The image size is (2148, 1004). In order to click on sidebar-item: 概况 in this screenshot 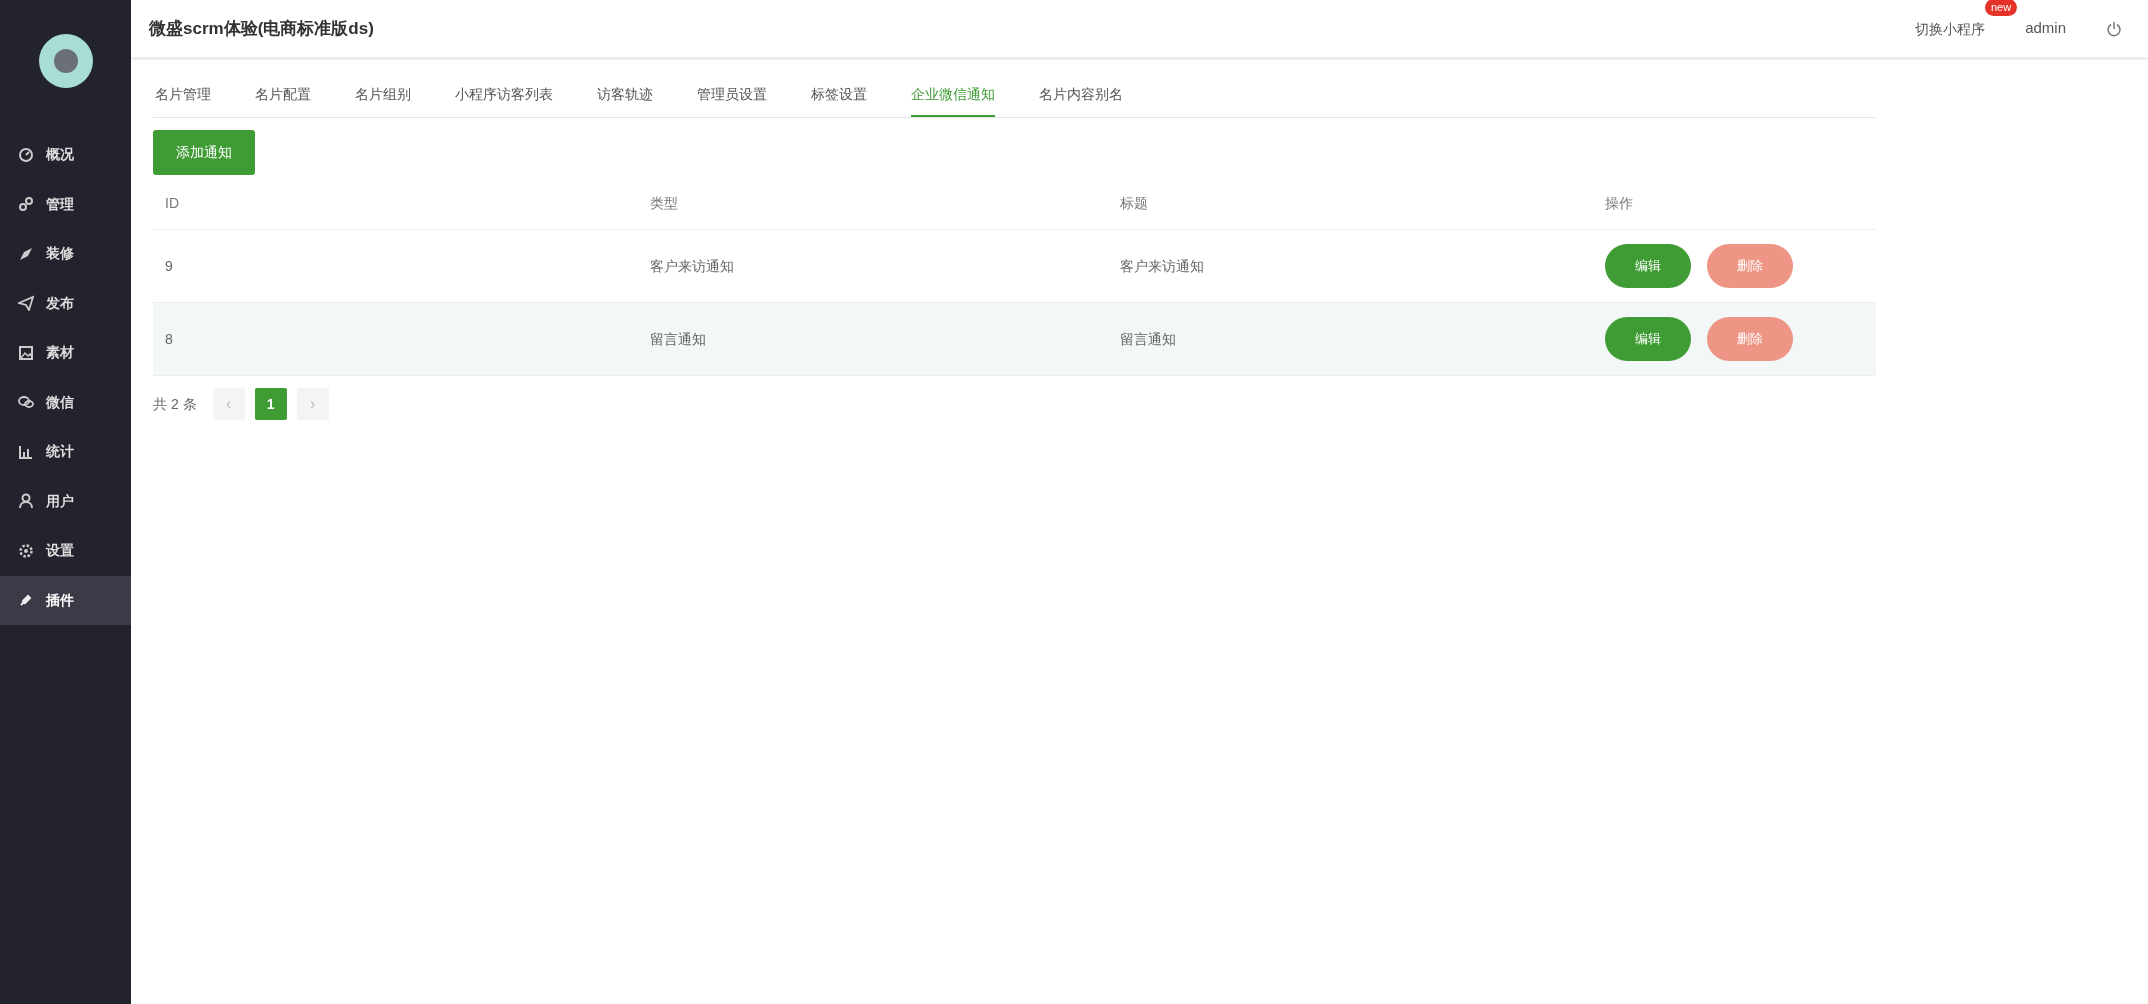, I will do `click(65, 155)`.